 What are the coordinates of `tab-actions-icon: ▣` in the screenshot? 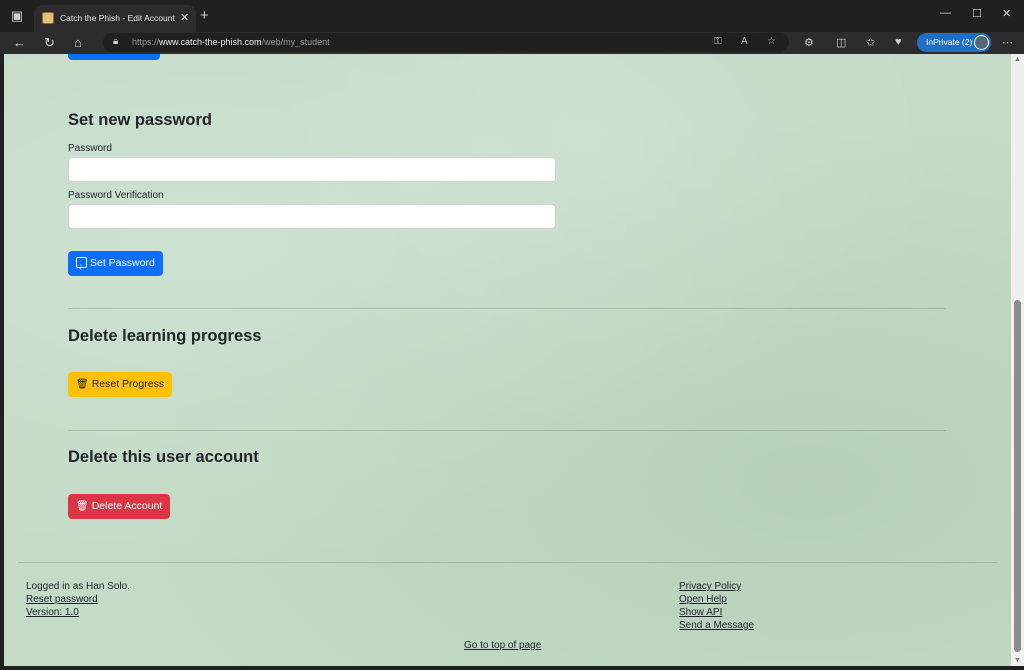 It's located at (17, 16).